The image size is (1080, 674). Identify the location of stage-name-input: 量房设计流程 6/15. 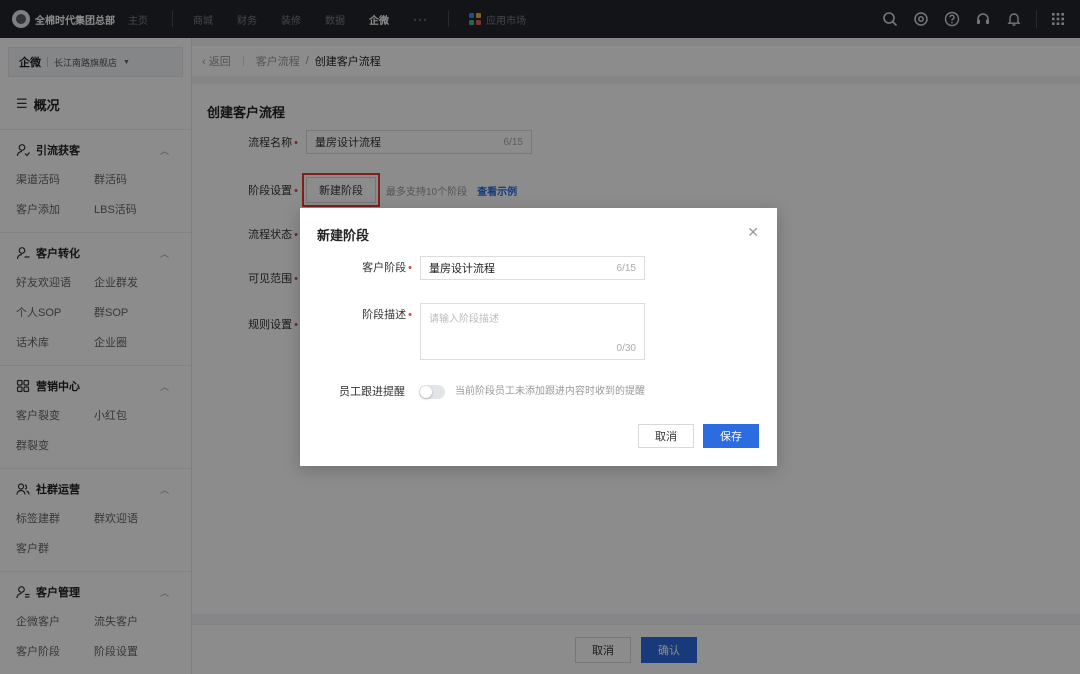
(532, 268).